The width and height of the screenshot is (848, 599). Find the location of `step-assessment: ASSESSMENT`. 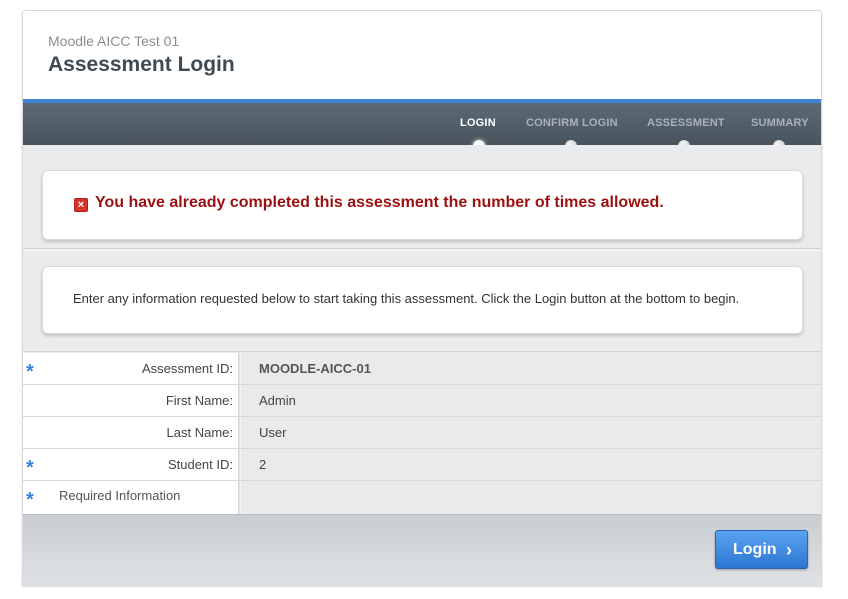

step-assessment: ASSESSMENT is located at coordinates (686, 123).